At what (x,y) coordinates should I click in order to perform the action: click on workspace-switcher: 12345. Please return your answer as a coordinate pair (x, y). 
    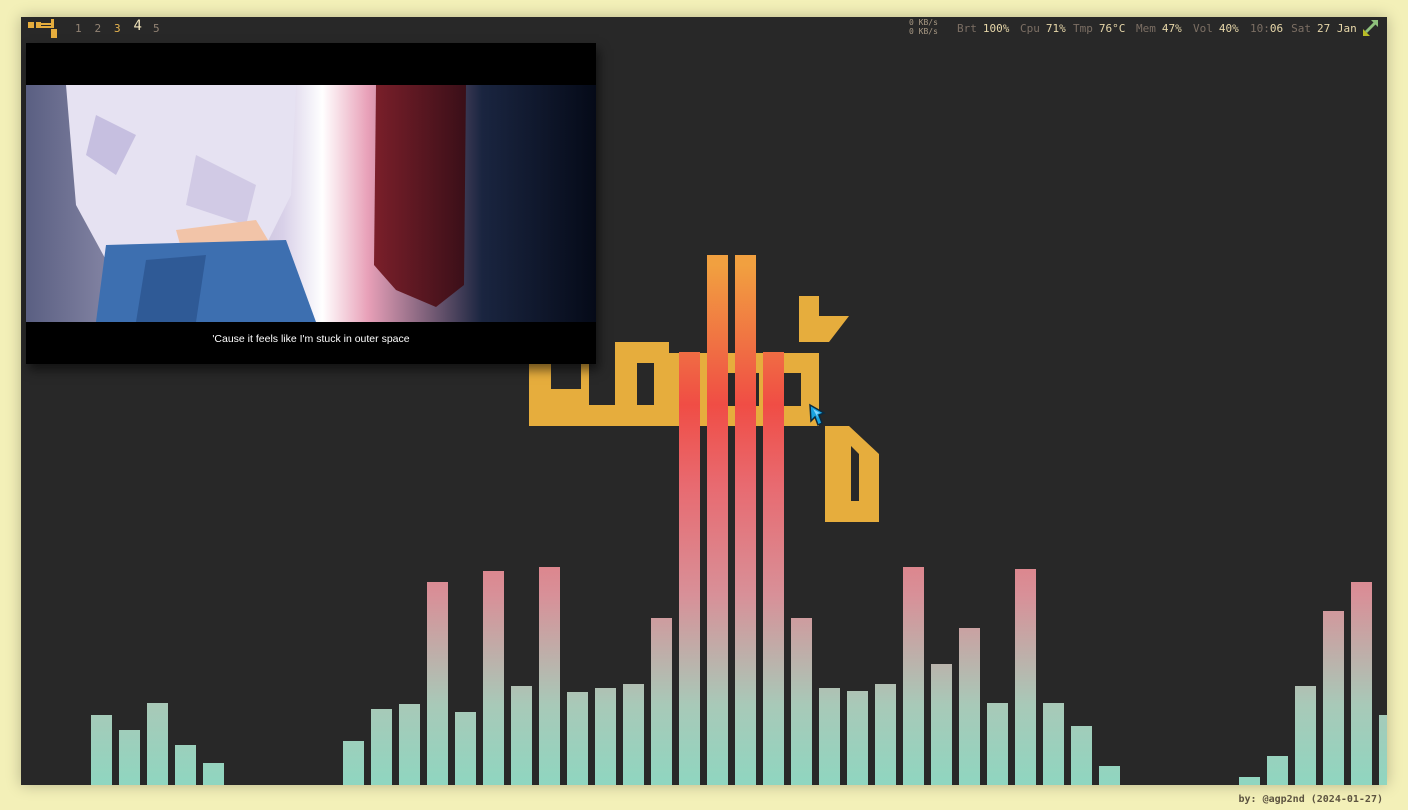
    Looking at the image, I should click on (124, 27).